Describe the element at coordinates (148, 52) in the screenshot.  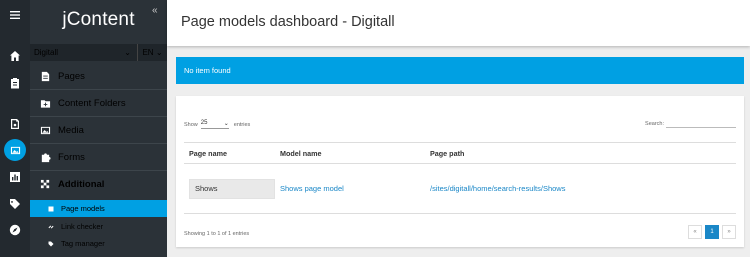
I see `language-selector-value: EN` at that location.